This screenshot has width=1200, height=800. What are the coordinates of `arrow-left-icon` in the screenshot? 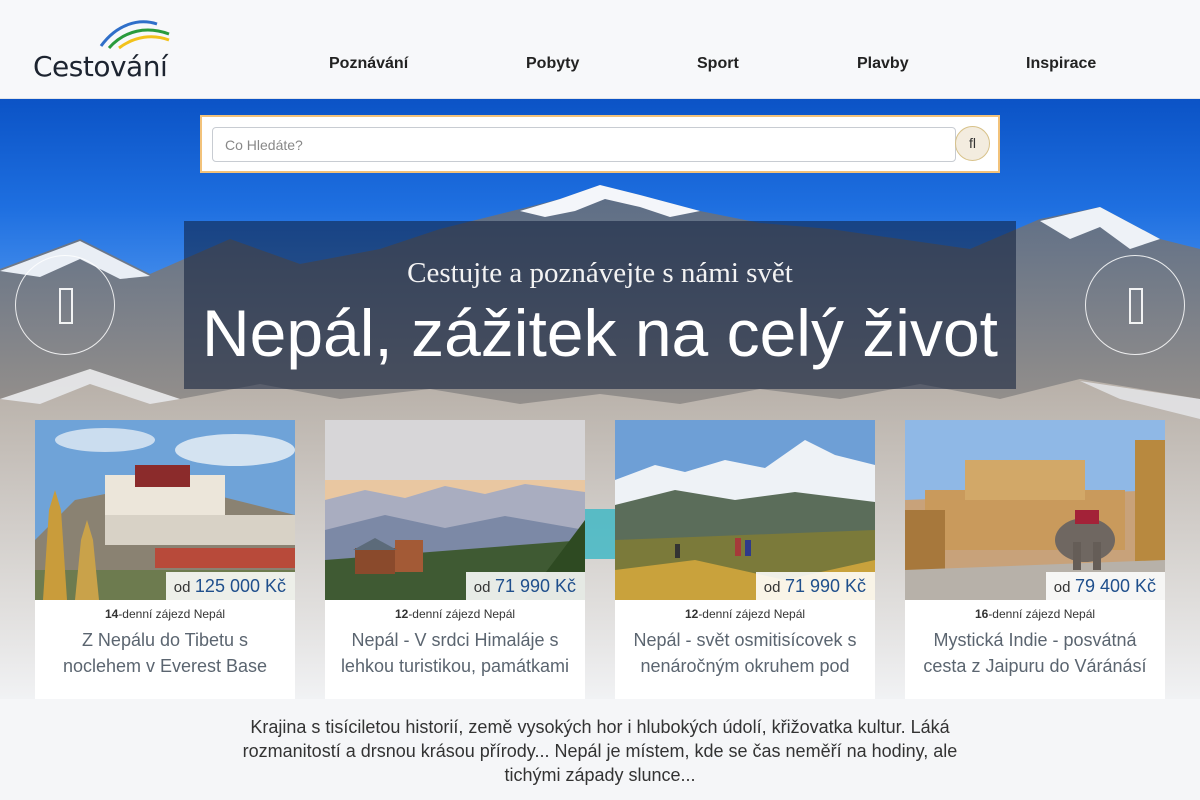 It's located at (66, 306).